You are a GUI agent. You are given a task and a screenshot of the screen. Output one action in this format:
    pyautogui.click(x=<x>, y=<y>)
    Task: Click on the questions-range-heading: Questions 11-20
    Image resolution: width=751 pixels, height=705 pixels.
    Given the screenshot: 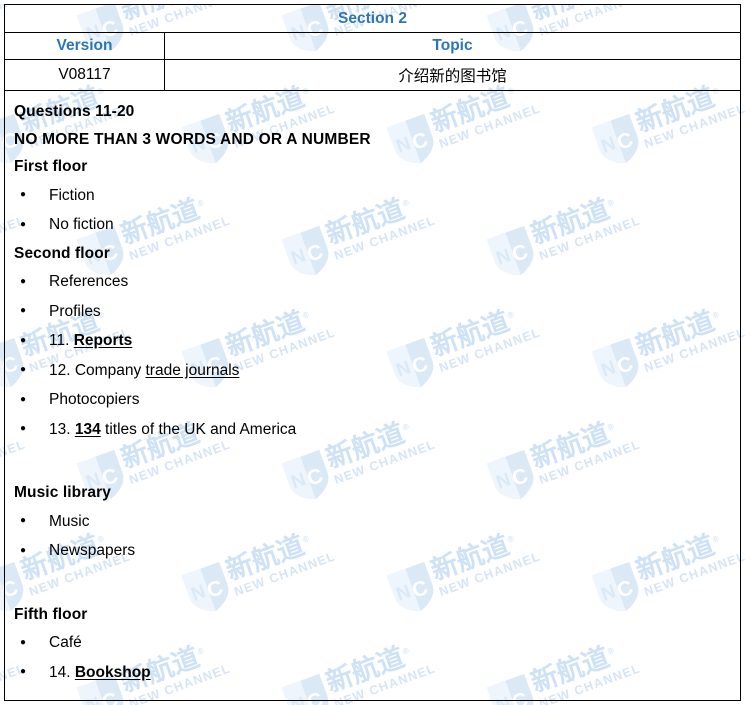 What is the action you would take?
    pyautogui.click(x=74, y=111)
    